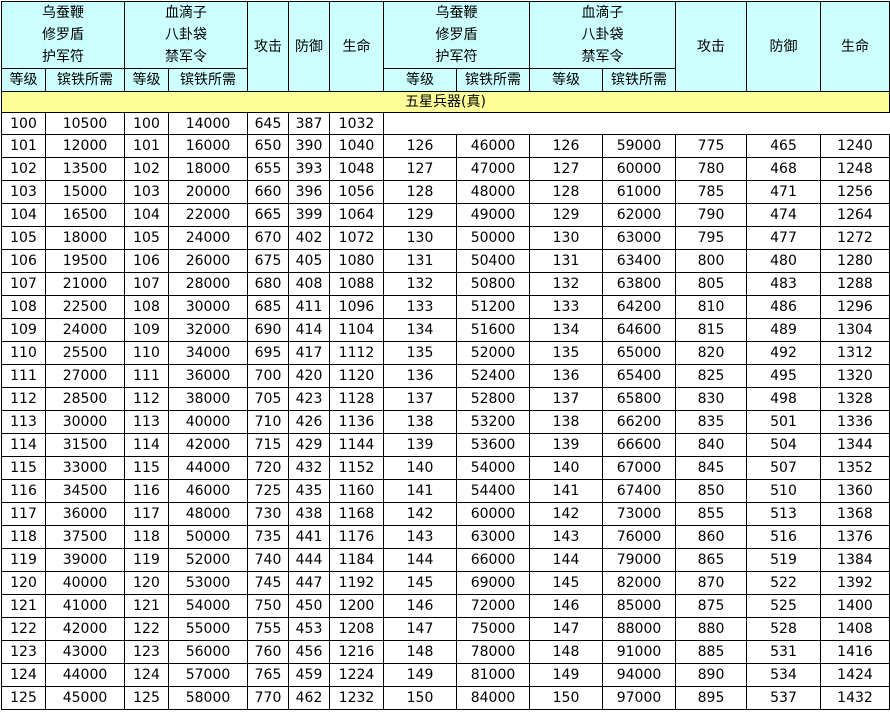 This screenshot has width=890, height=728. What do you see at coordinates (85, 422) in the screenshot?
I see `table-cell: 30000` at bounding box center [85, 422].